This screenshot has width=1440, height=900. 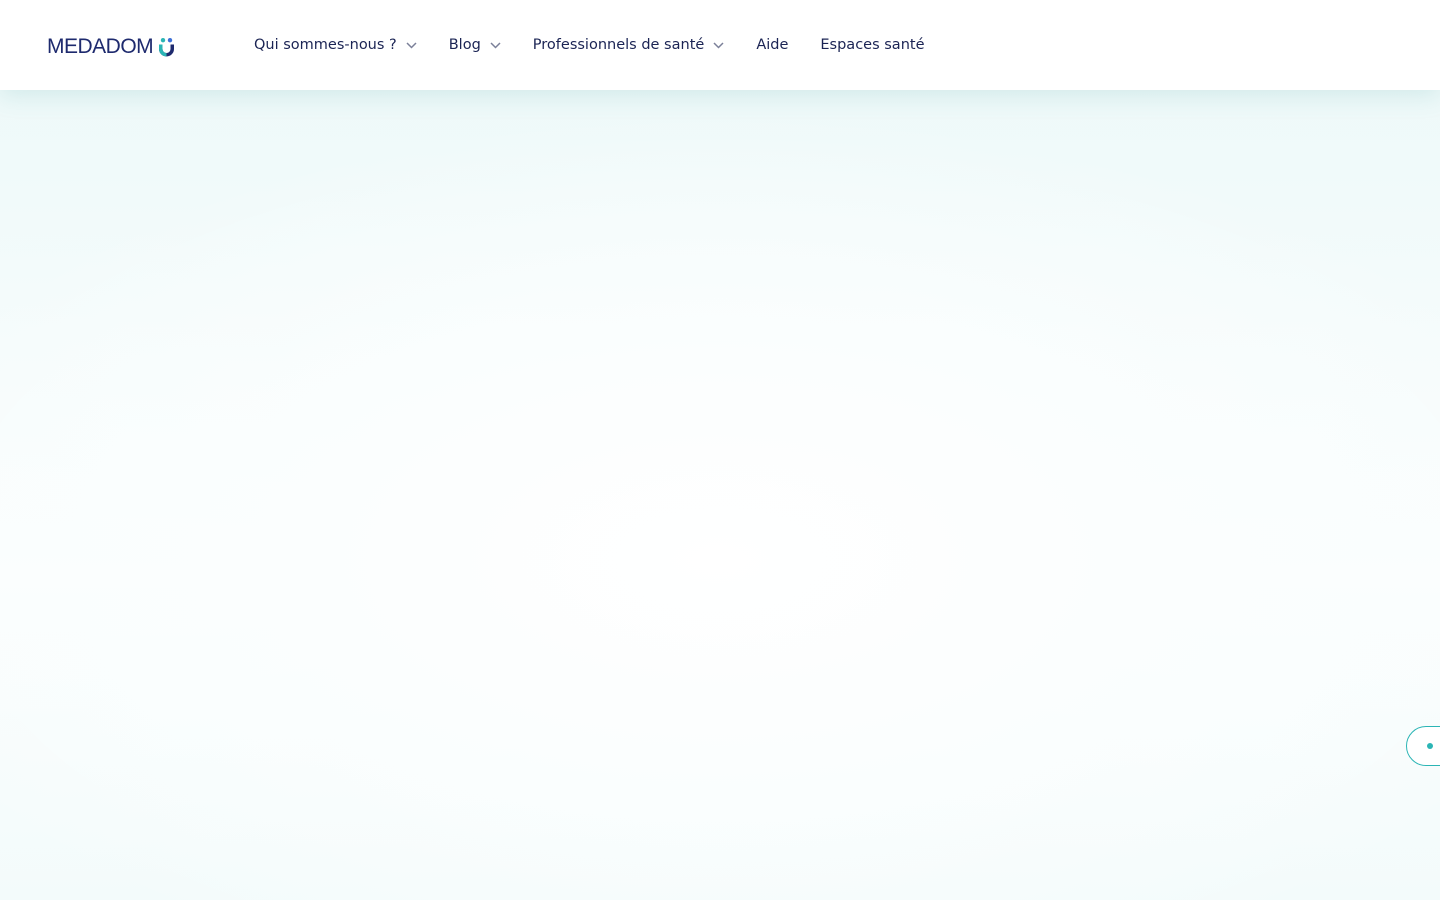 What do you see at coordinates (167, 47) in the screenshot?
I see `medadom-logo-mark-icon` at bounding box center [167, 47].